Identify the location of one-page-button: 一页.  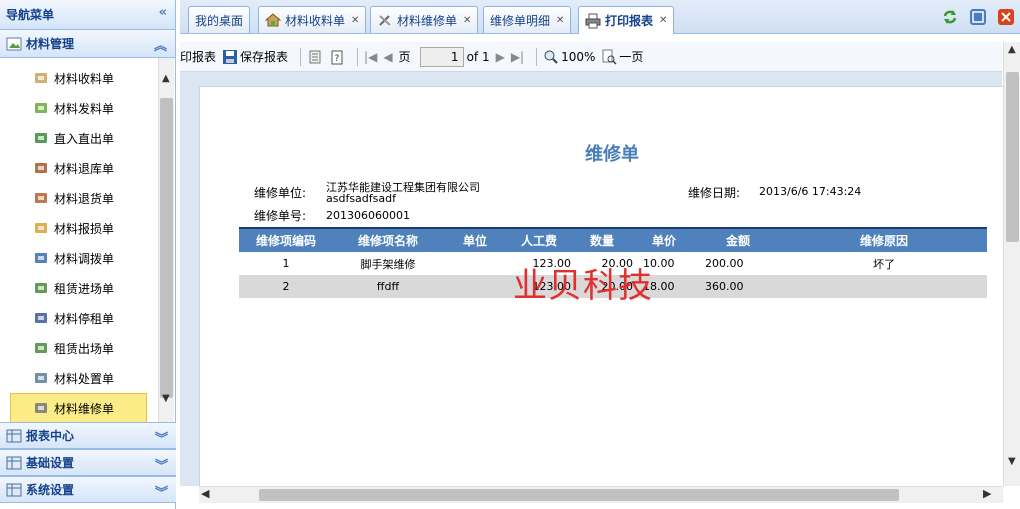
(622, 56).